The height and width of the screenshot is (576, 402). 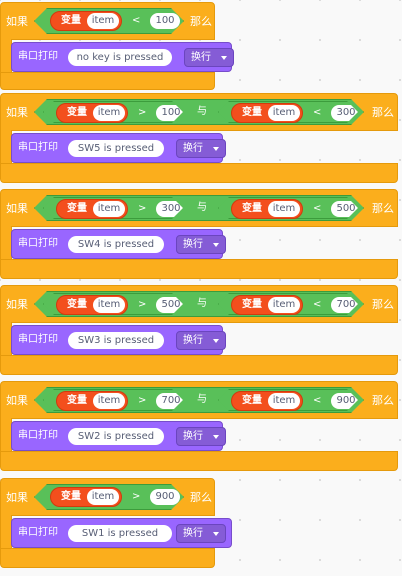 I want to click on print-text-input: SW4 is pressed, so click(x=116, y=244).